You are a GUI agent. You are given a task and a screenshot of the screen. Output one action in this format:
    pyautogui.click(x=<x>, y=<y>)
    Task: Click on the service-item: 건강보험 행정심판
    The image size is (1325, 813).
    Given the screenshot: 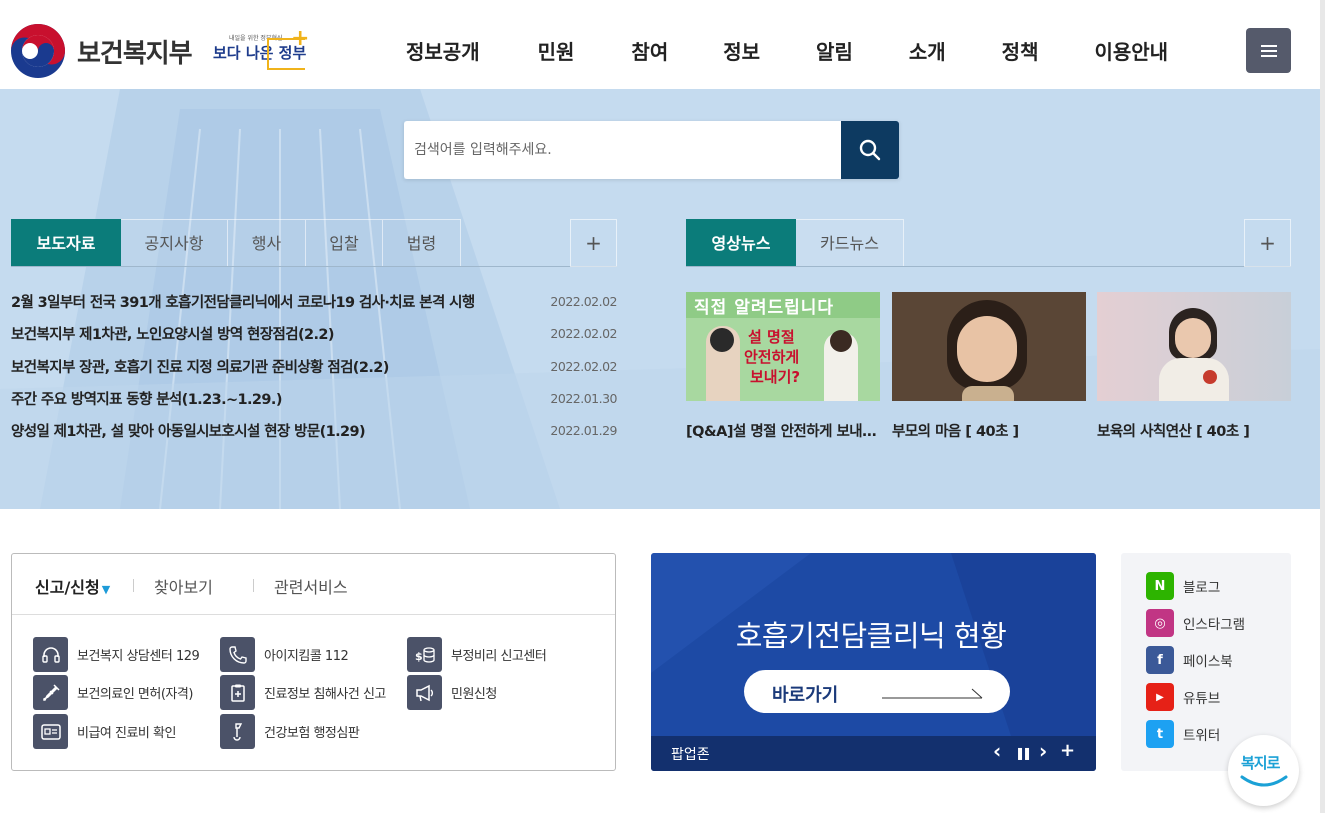 What is the action you would take?
    pyautogui.click(x=290, y=731)
    